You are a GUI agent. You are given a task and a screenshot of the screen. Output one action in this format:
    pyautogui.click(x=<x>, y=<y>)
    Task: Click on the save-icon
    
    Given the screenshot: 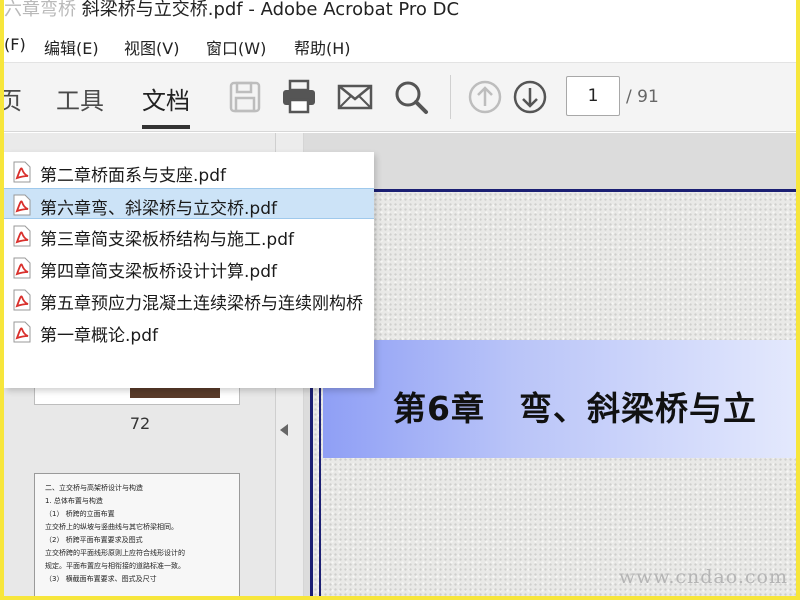 What is the action you would take?
    pyautogui.click(x=245, y=97)
    